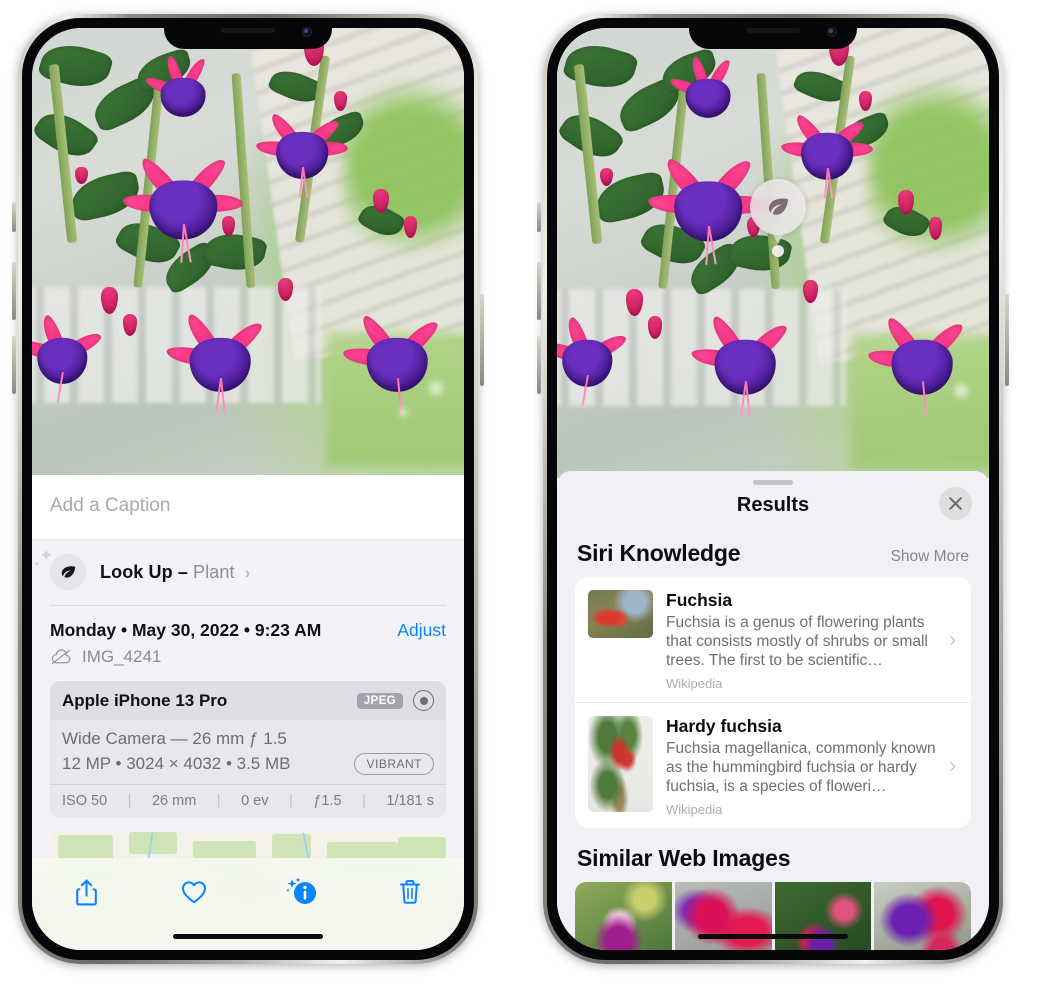  I want to click on date-row: Monday • May 30, 2022 • 9:23 AM Adjust, so click(248, 624).